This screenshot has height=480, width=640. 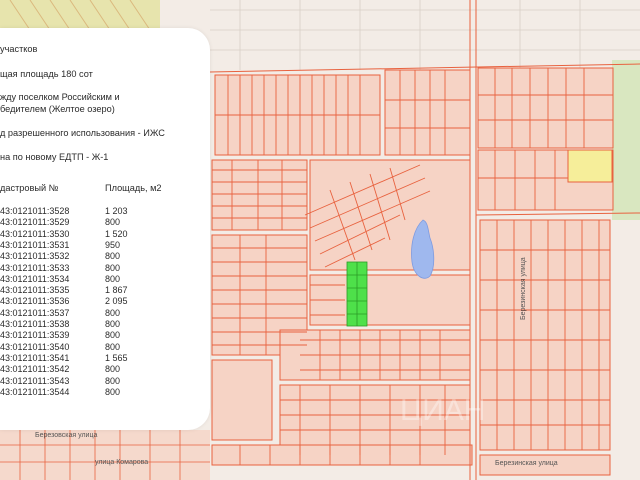 I want to click on cadastral-number: 43:0121011:3540, so click(x=35, y=346).